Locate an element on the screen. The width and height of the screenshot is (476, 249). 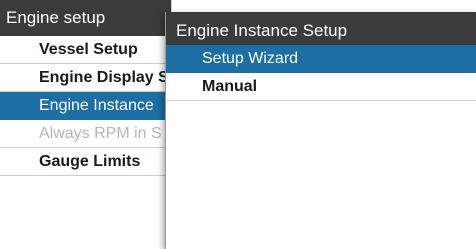
engine-setup-title: Engine setup is located at coordinates (85, 18).